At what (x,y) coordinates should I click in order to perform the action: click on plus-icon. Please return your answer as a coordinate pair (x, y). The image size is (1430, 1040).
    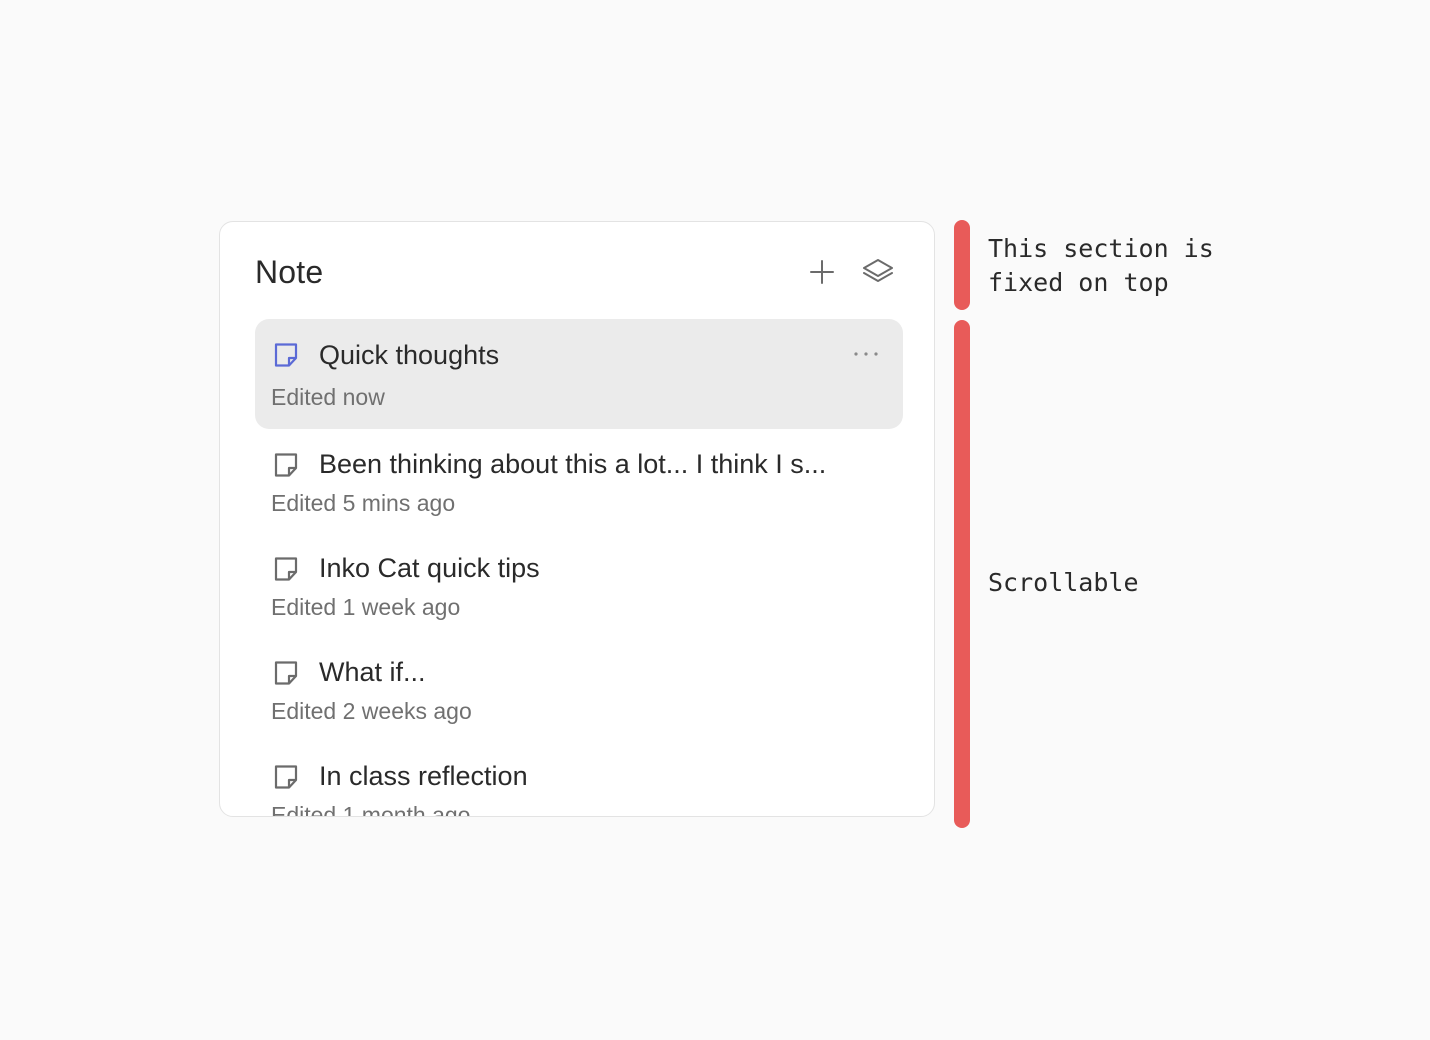
    Looking at the image, I should click on (822, 272).